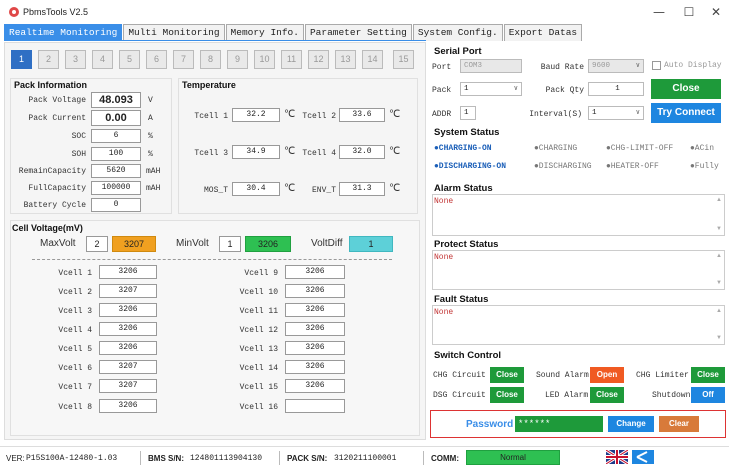 The width and height of the screenshot is (729, 468). I want to click on alarm-status-title: Alarm Status, so click(463, 188).